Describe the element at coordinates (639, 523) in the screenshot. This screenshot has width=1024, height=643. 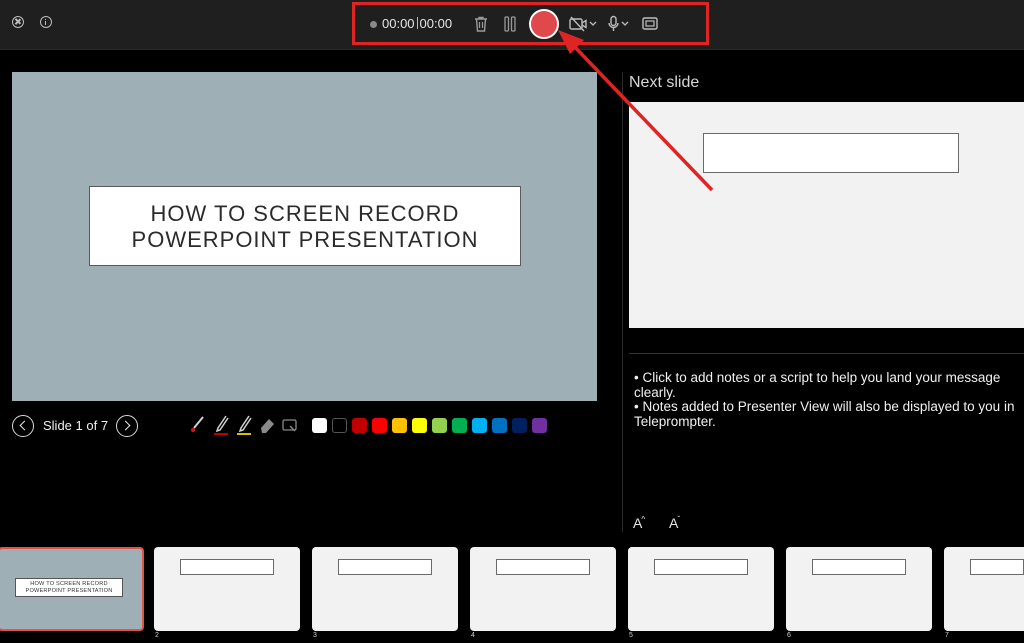
I see `increase-font-button: A^` at that location.